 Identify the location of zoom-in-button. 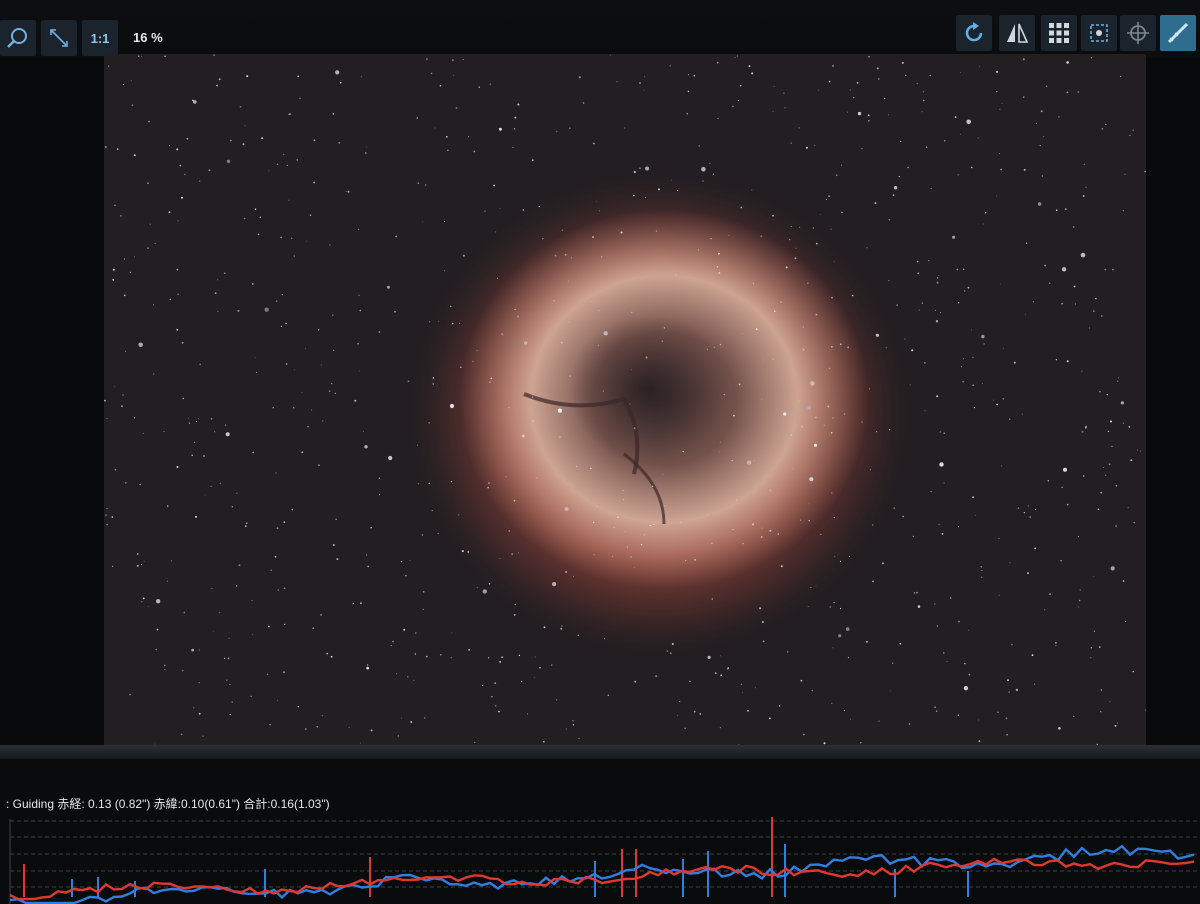
(18, 38).